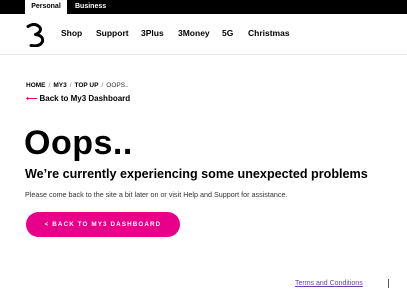 Image resolution: width=407 pixels, height=294 pixels. What do you see at coordinates (227, 33) in the screenshot?
I see `nav-item-5g: 5G` at bounding box center [227, 33].